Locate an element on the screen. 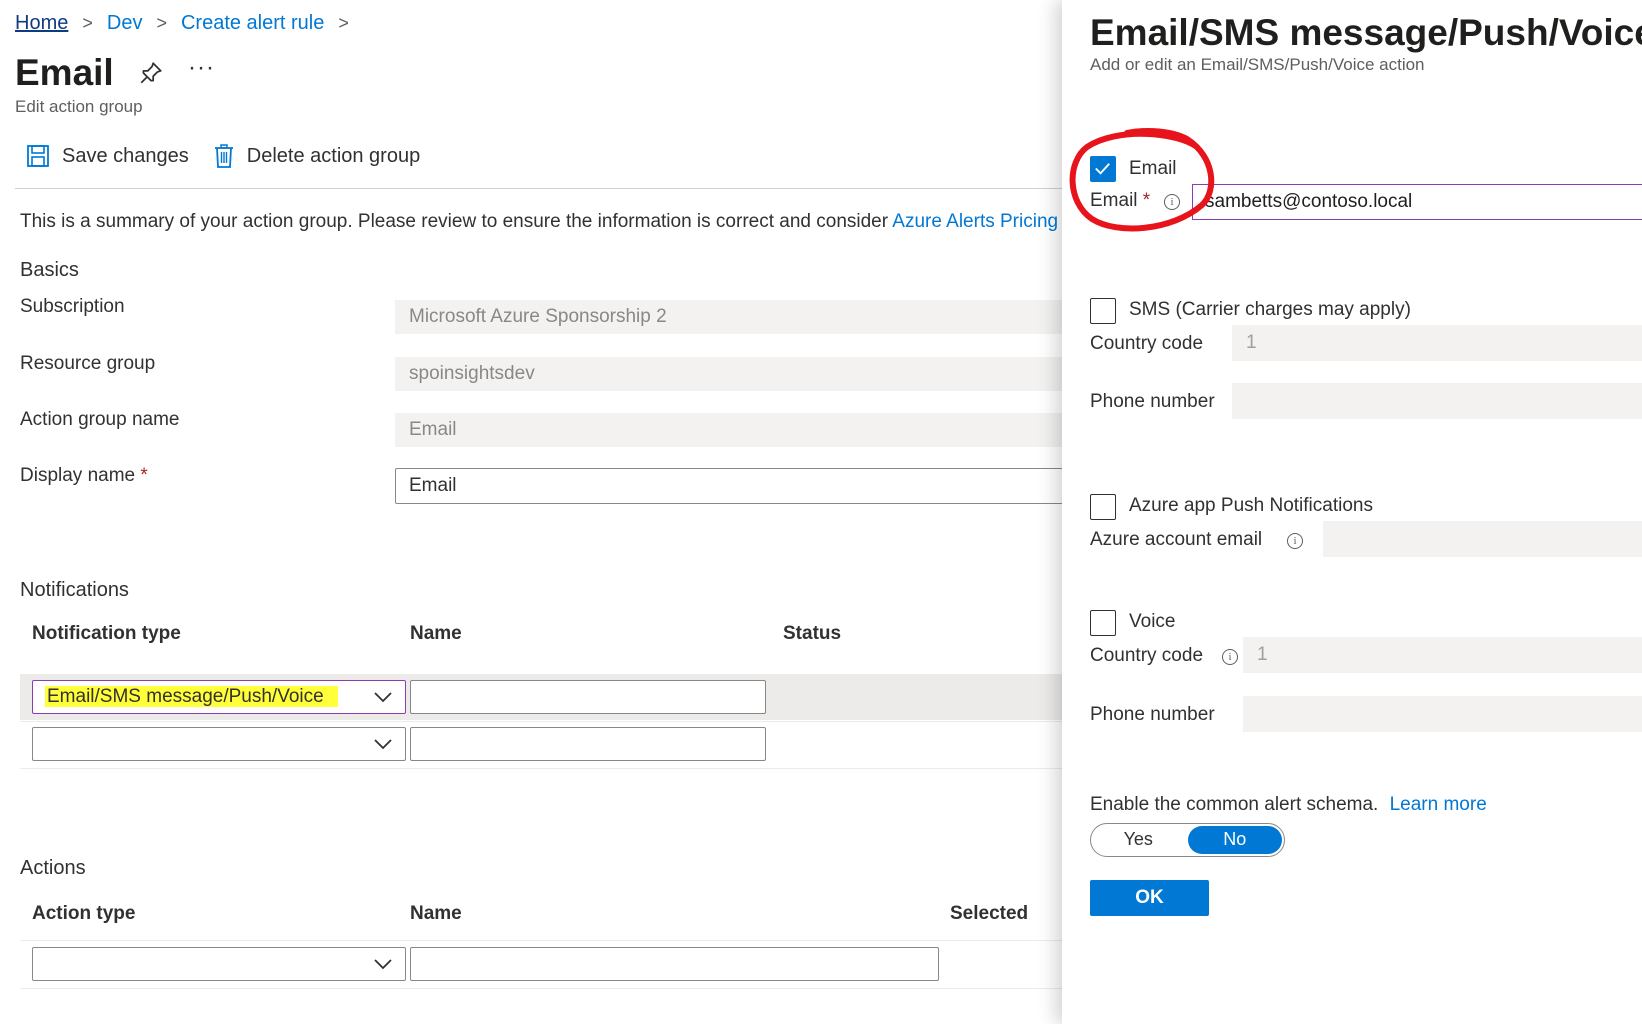  sms-phone-number-label: Phone number is located at coordinates (1152, 401).